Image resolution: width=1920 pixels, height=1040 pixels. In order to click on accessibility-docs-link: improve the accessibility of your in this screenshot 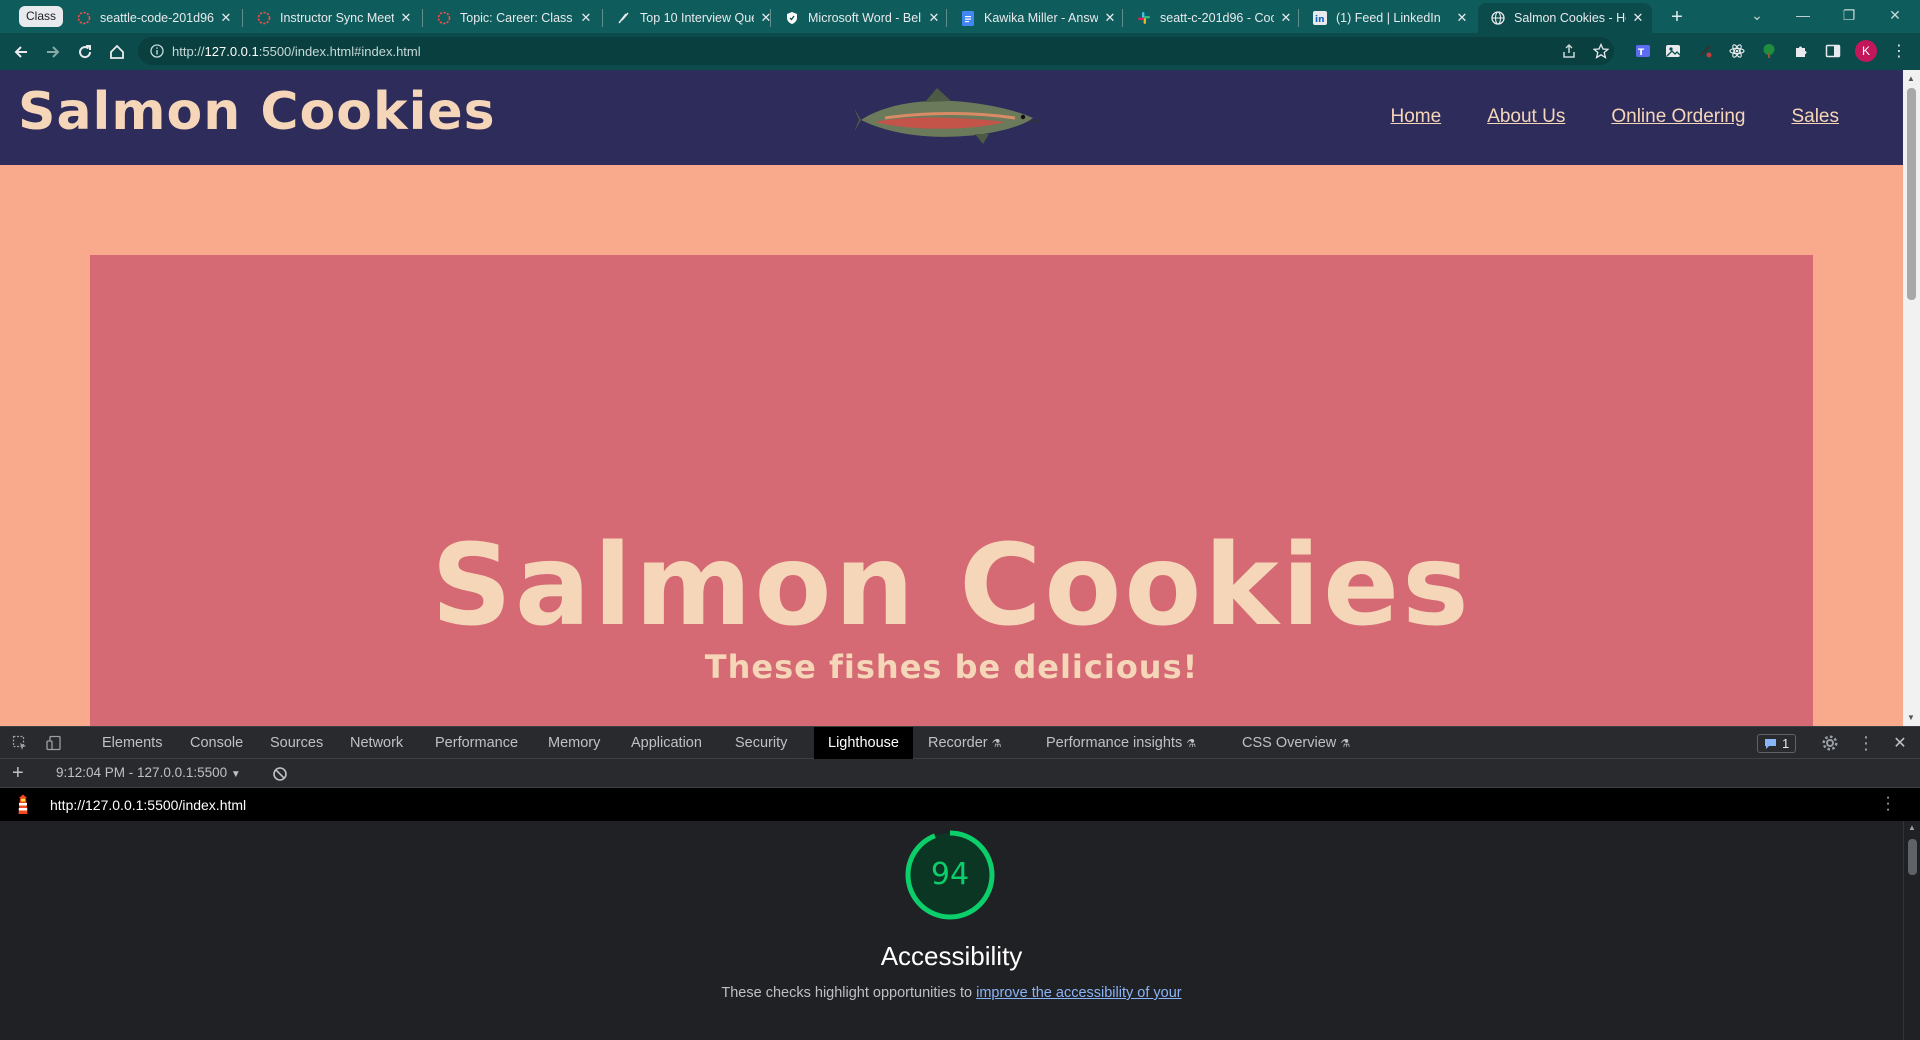, I will do `click(1079, 993)`.